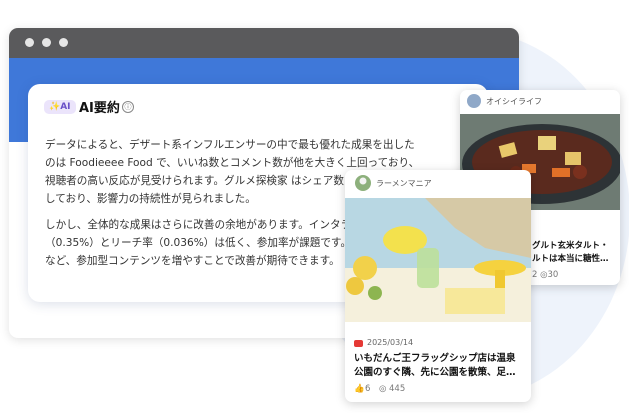  What do you see at coordinates (397, 389) in the screenshot?
I see `view-count: 445` at bounding box center [397, 389].